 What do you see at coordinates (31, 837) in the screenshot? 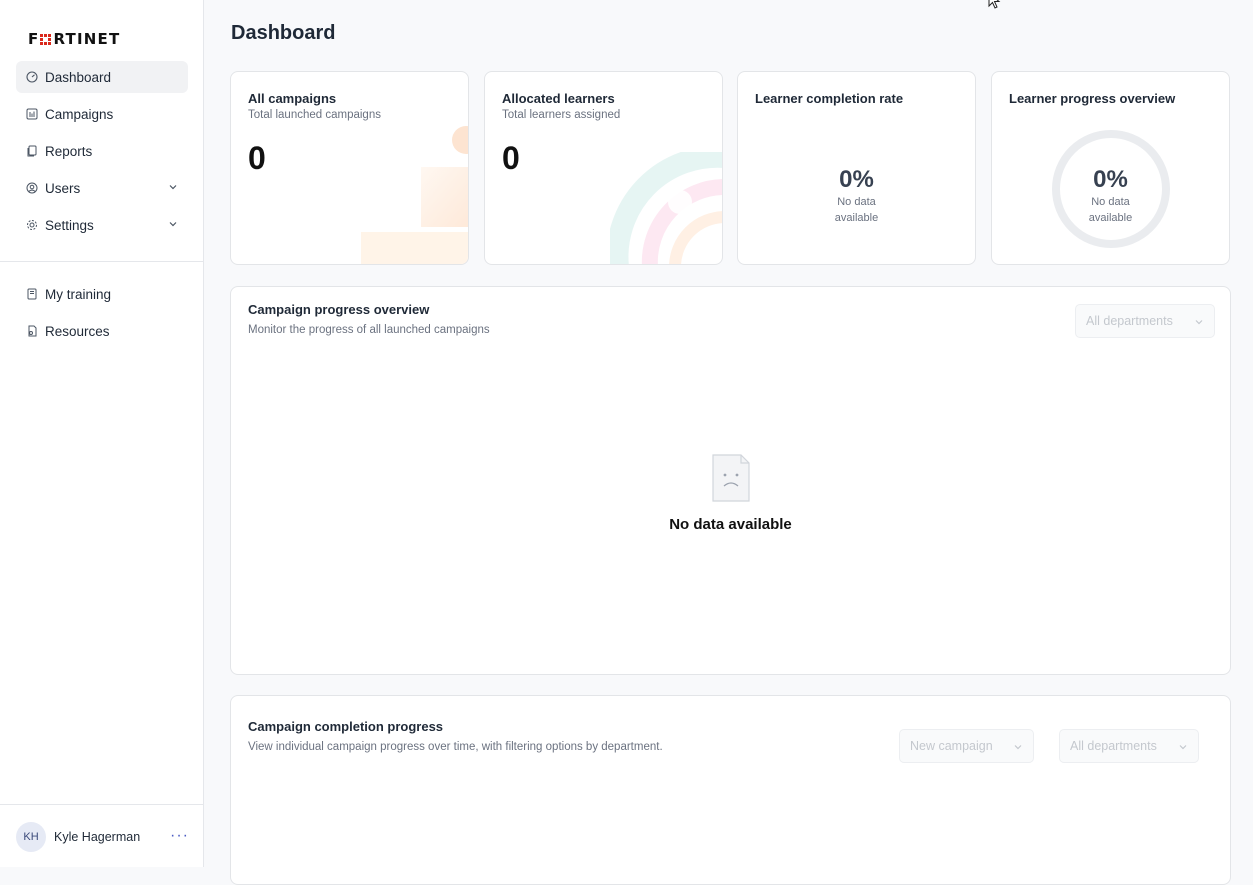
I see `avatar: KH` at bounding box center [31, 837].